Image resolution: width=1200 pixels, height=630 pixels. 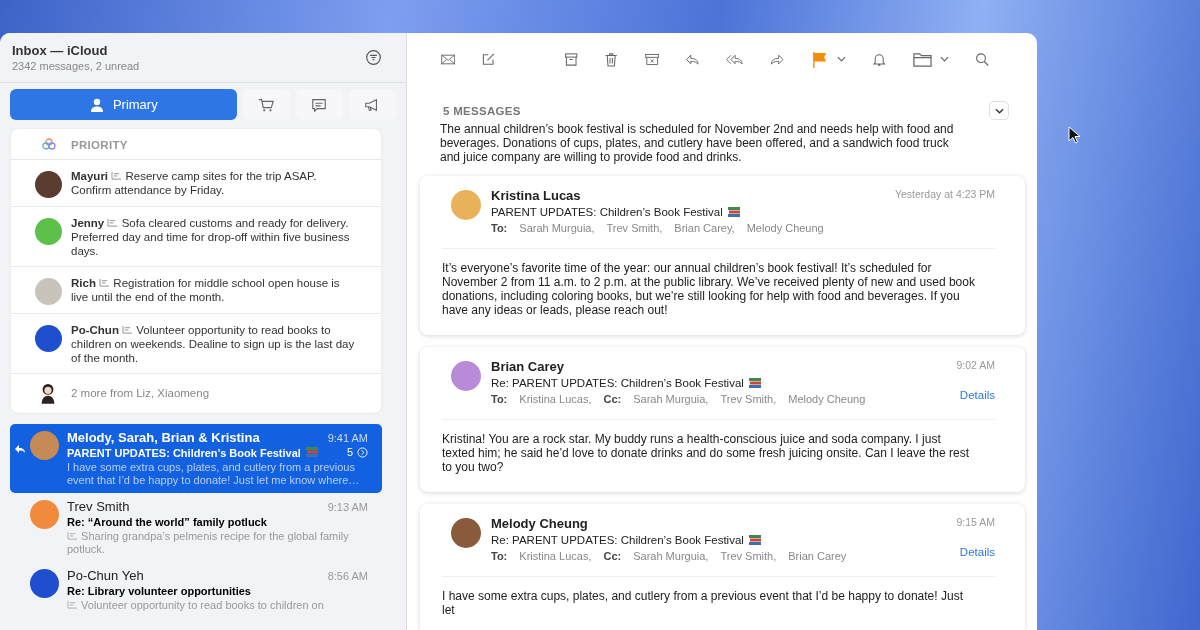 I want to click on more-senders: 2 more from Liz, Xiaomeng, so click(x=140, y=393).